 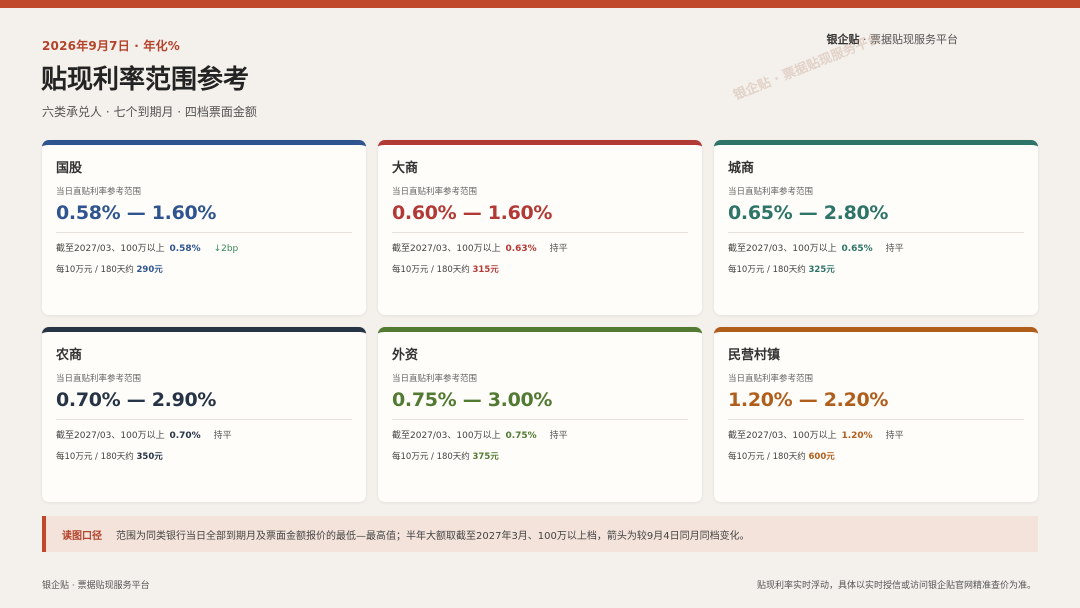 I want to click on page-title: 贴现利率范围参考, so click(x=145, y=80).